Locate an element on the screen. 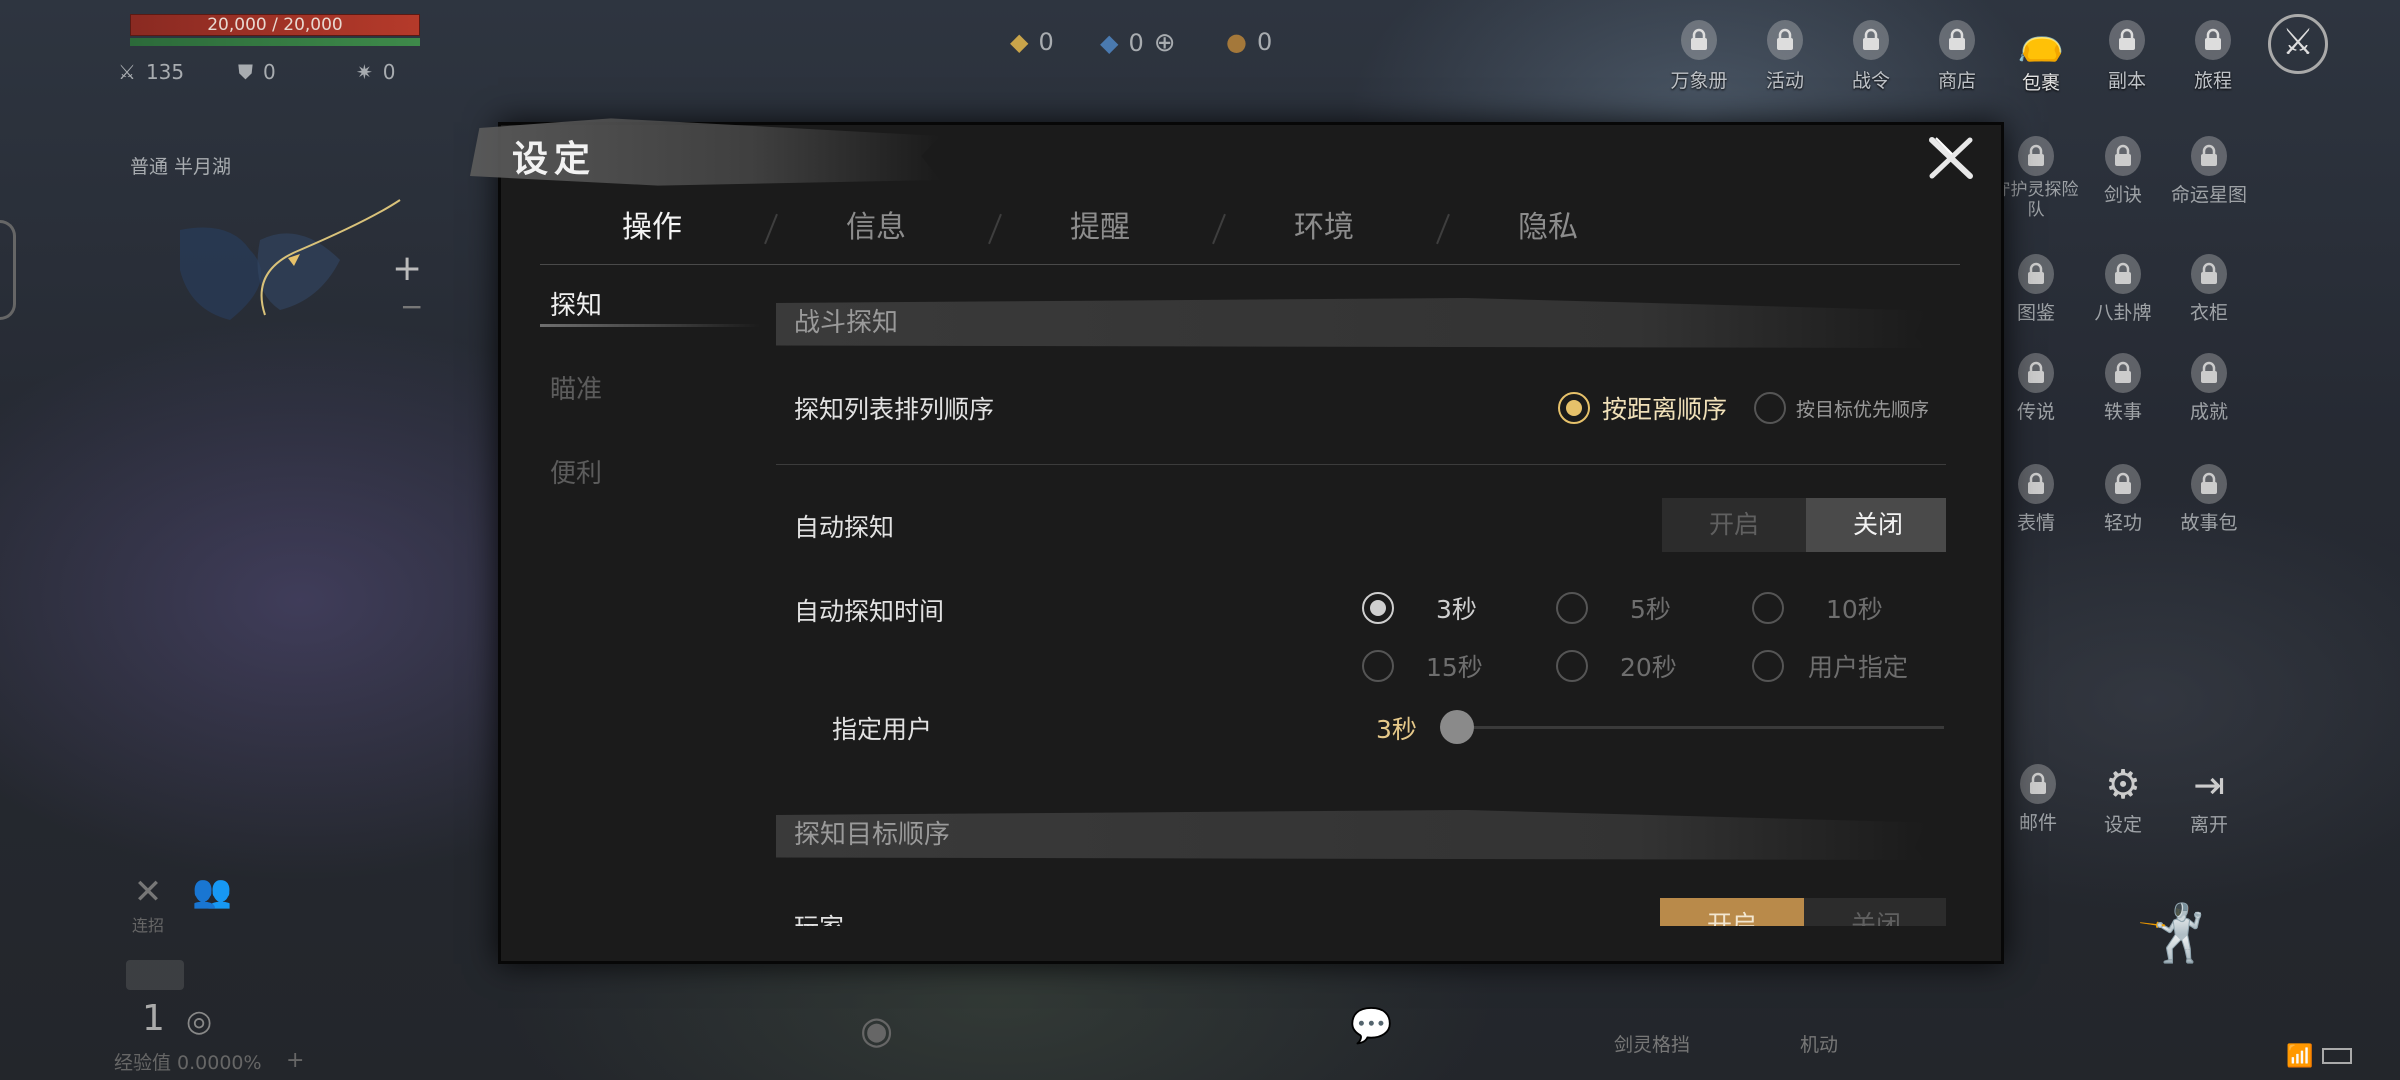 The image size is (2400, 1080). coin-pouch-icon: ● is located at coordinates (1236, 42).